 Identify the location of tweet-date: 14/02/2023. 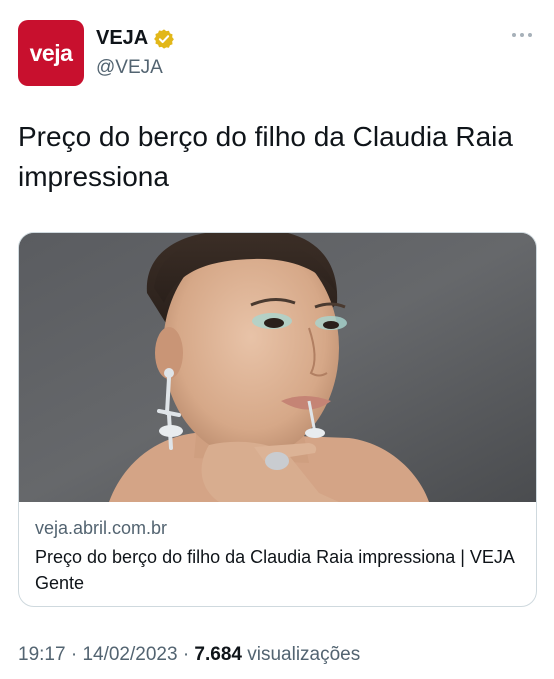
(129, 654).